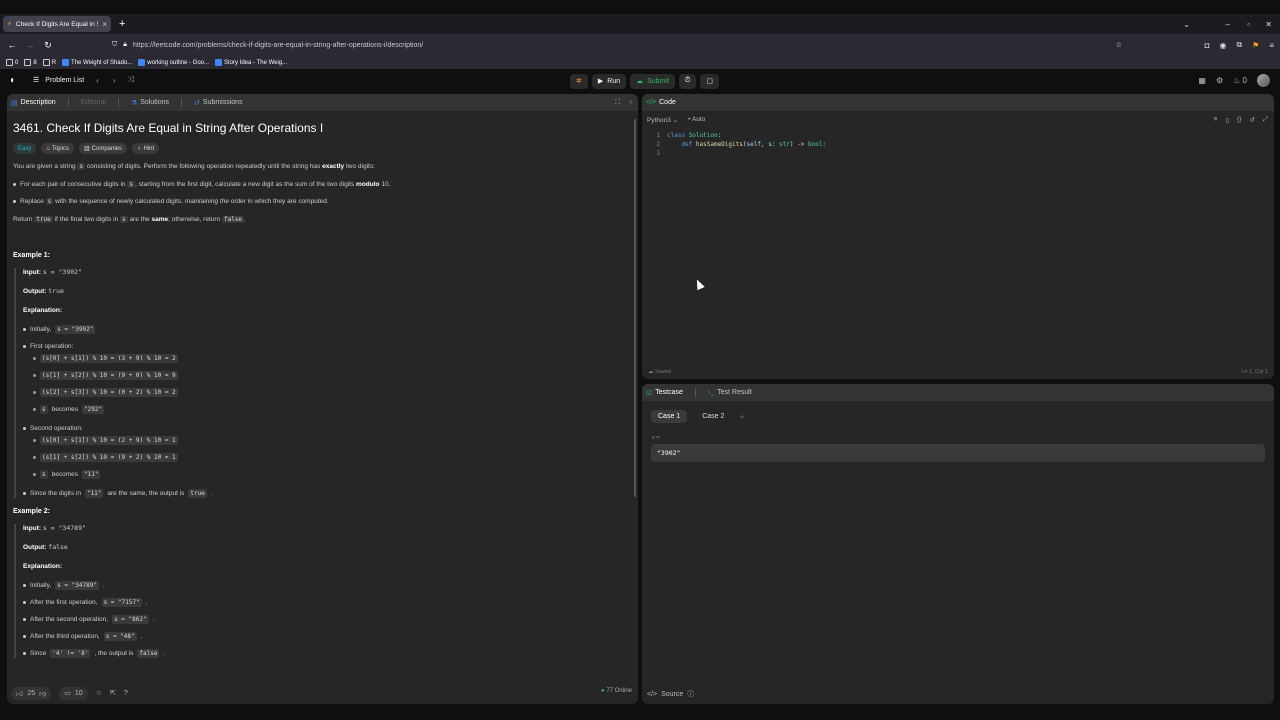 Image resolution: width=1280 pixels, height=720 pixels. Describe the element at coordinates (1265, 120) in the screenshot. I see `fullscreen-icon: ⤢` at that location.